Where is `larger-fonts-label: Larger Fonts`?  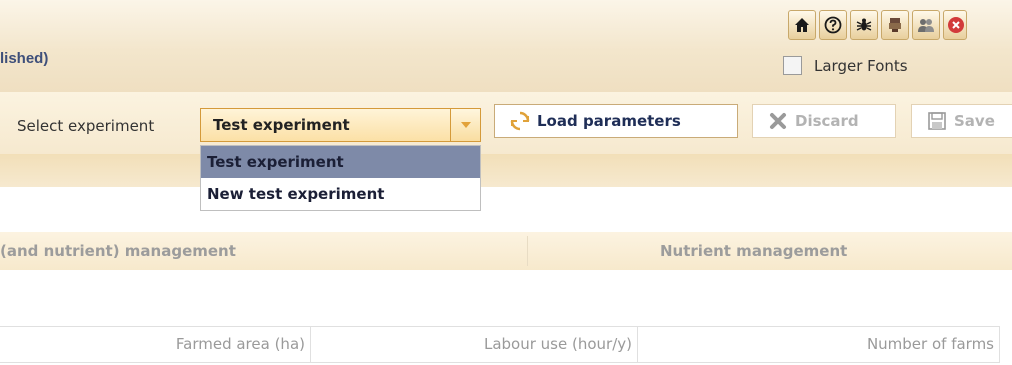 larger-fonts-label: Larger Fonts is located at coordinates (861, 65).